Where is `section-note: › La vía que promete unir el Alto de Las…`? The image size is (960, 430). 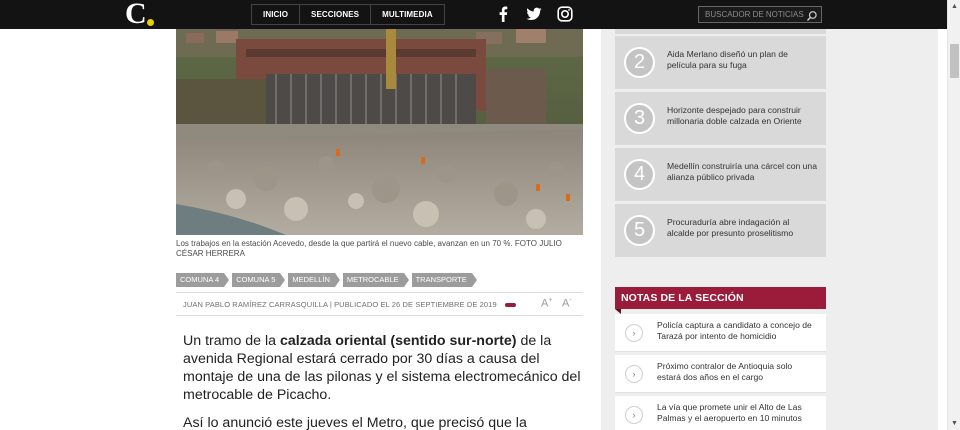 section-note: › La vía que promete unir el Alto de Las… is located at coordinates (720, 413).